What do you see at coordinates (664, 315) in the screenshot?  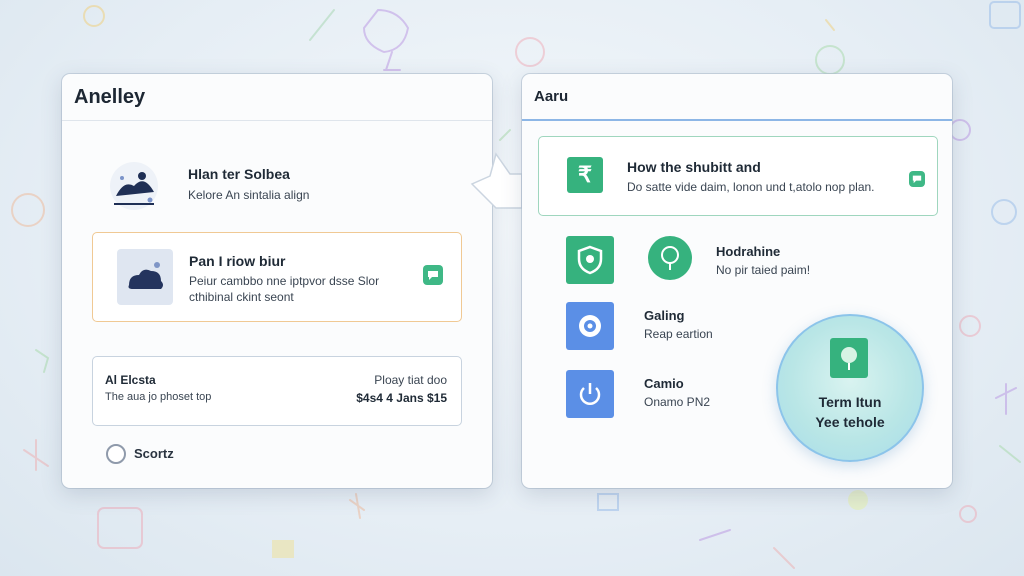 I see `item-galing-title: Galing` at bounding box center [664, 315].